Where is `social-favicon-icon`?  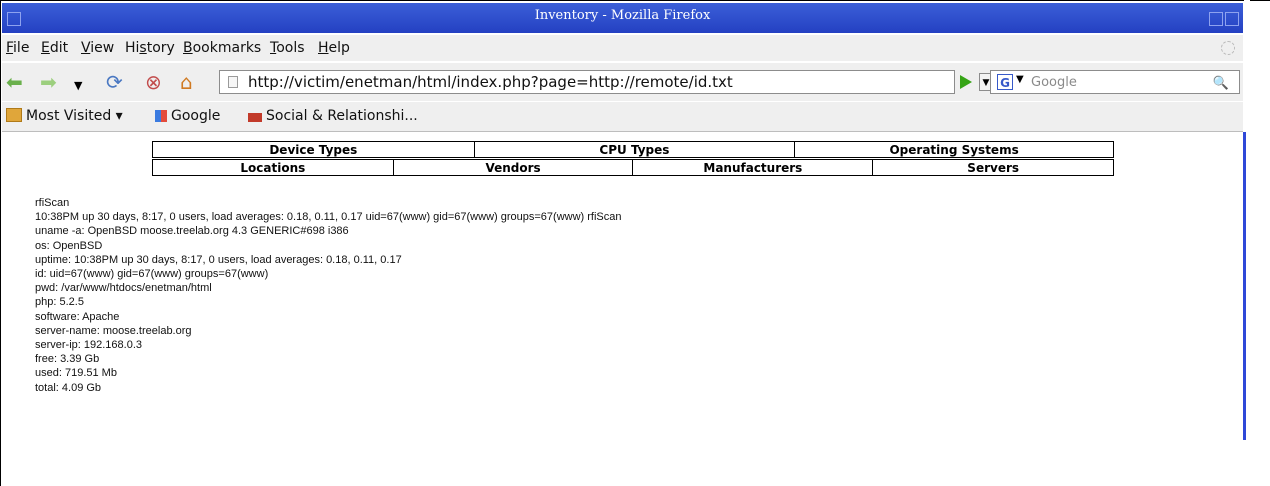
social-favicon-icon is located at coordinates (255, 117).